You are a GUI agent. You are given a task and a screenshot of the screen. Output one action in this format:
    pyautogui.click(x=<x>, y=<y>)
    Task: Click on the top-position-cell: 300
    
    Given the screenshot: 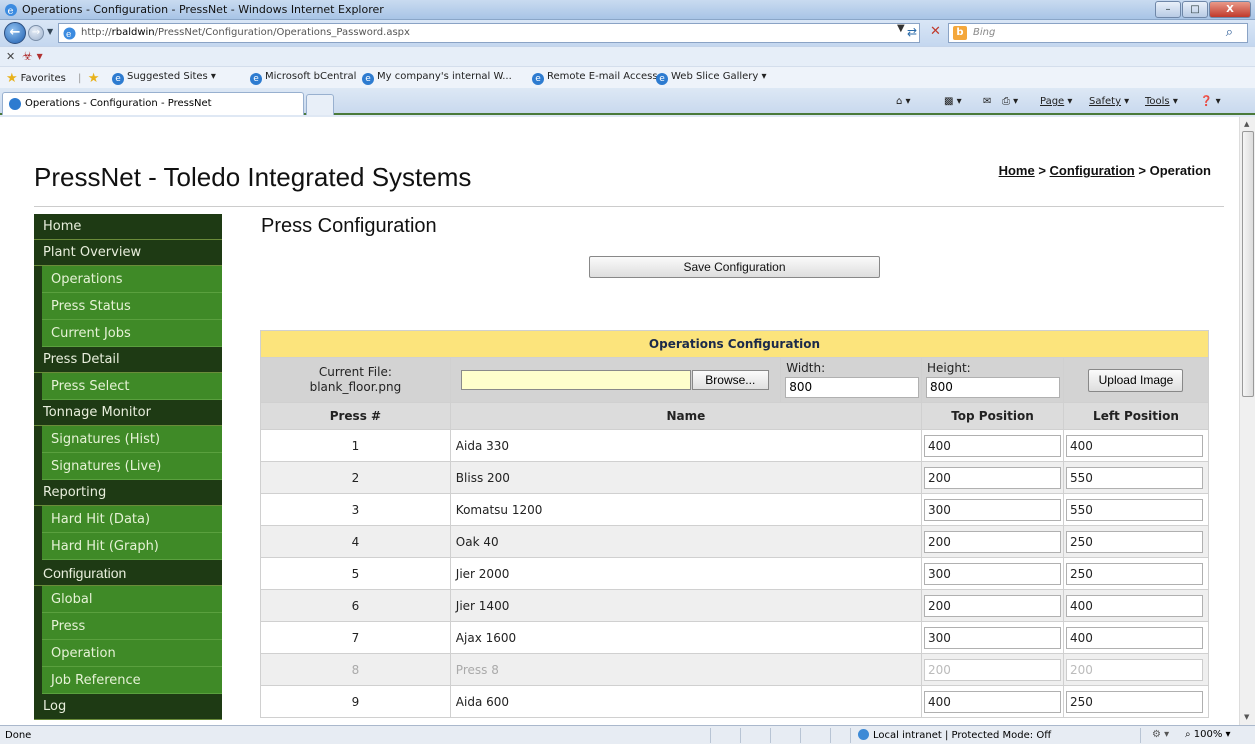 What is the action you would take?
    pyautogui.click(x=992, y=509)
    